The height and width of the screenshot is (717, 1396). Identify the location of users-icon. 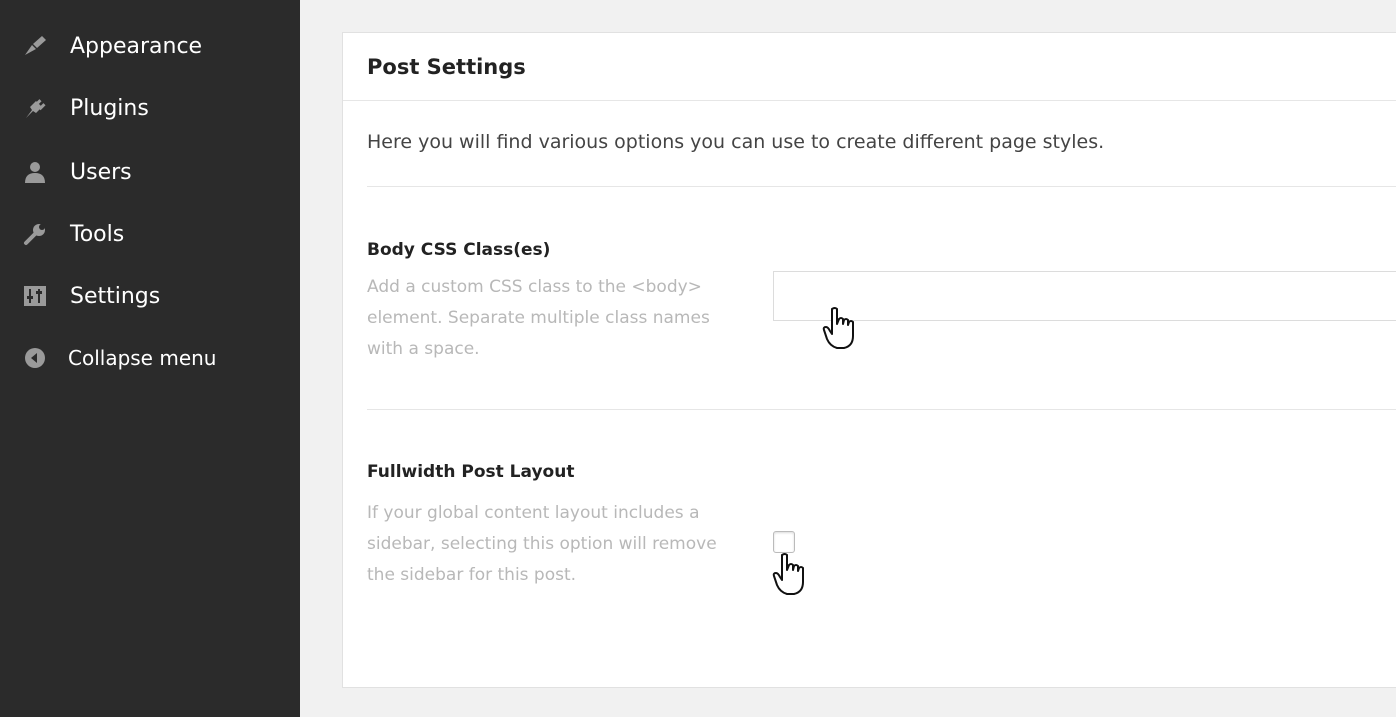
(35, 172).